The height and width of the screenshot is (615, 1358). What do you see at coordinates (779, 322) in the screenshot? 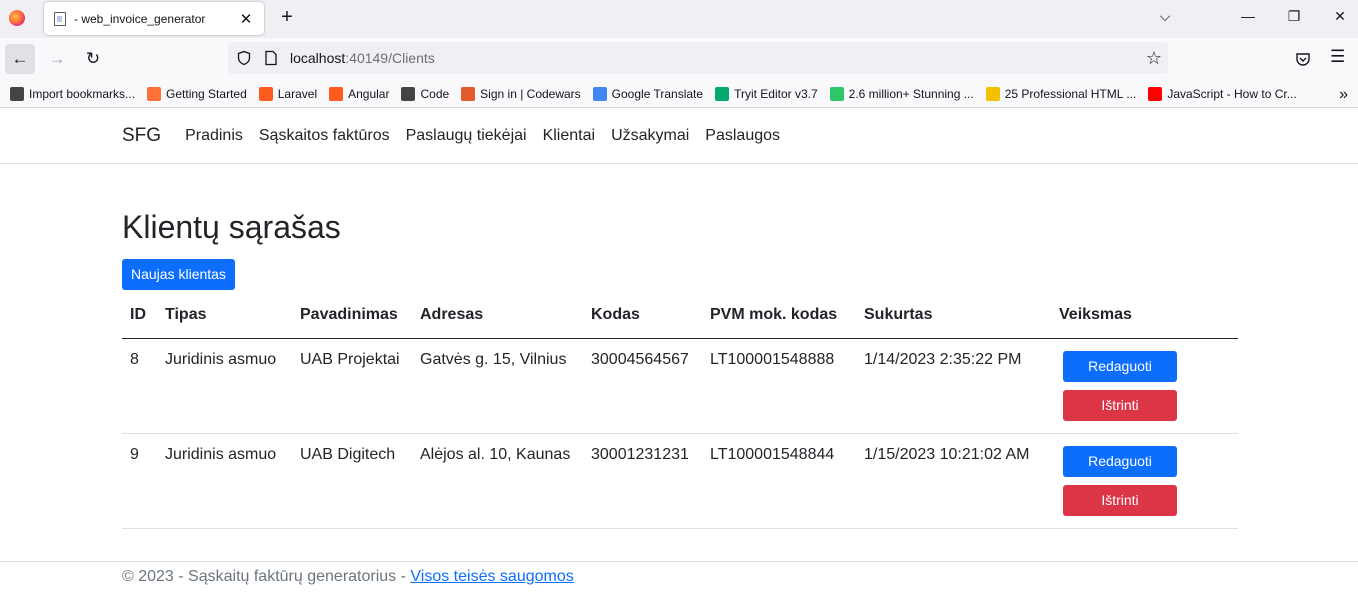
I see `header-pvm: PVM mok. kodas` at bounding box center [779, 322].